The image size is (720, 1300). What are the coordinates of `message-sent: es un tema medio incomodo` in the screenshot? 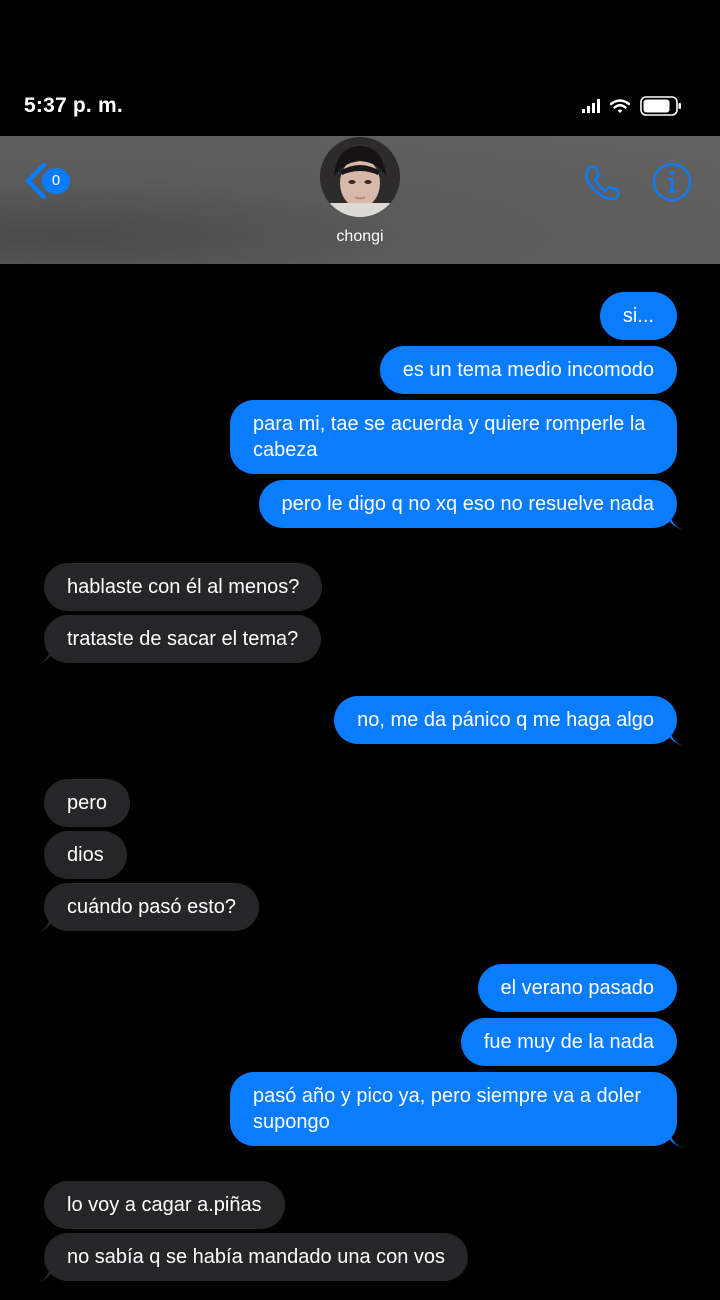 It's located at (528, 370).